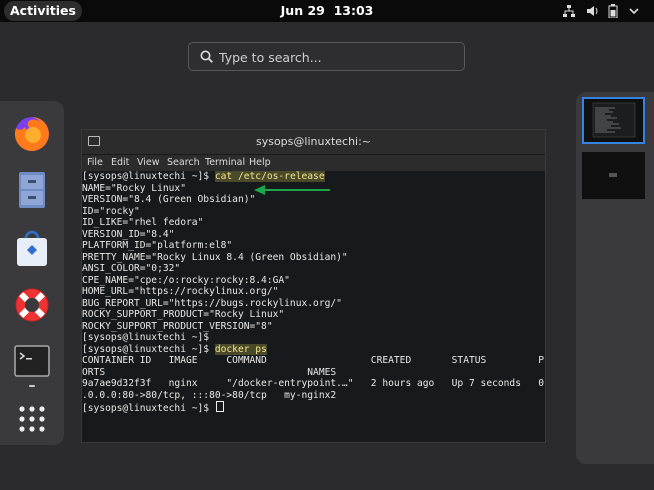 The width and height of the screenshot is (654, 490). Describe the element at coordinates (32, 248) in the screenshot. I see `software-store-icon` at that location.